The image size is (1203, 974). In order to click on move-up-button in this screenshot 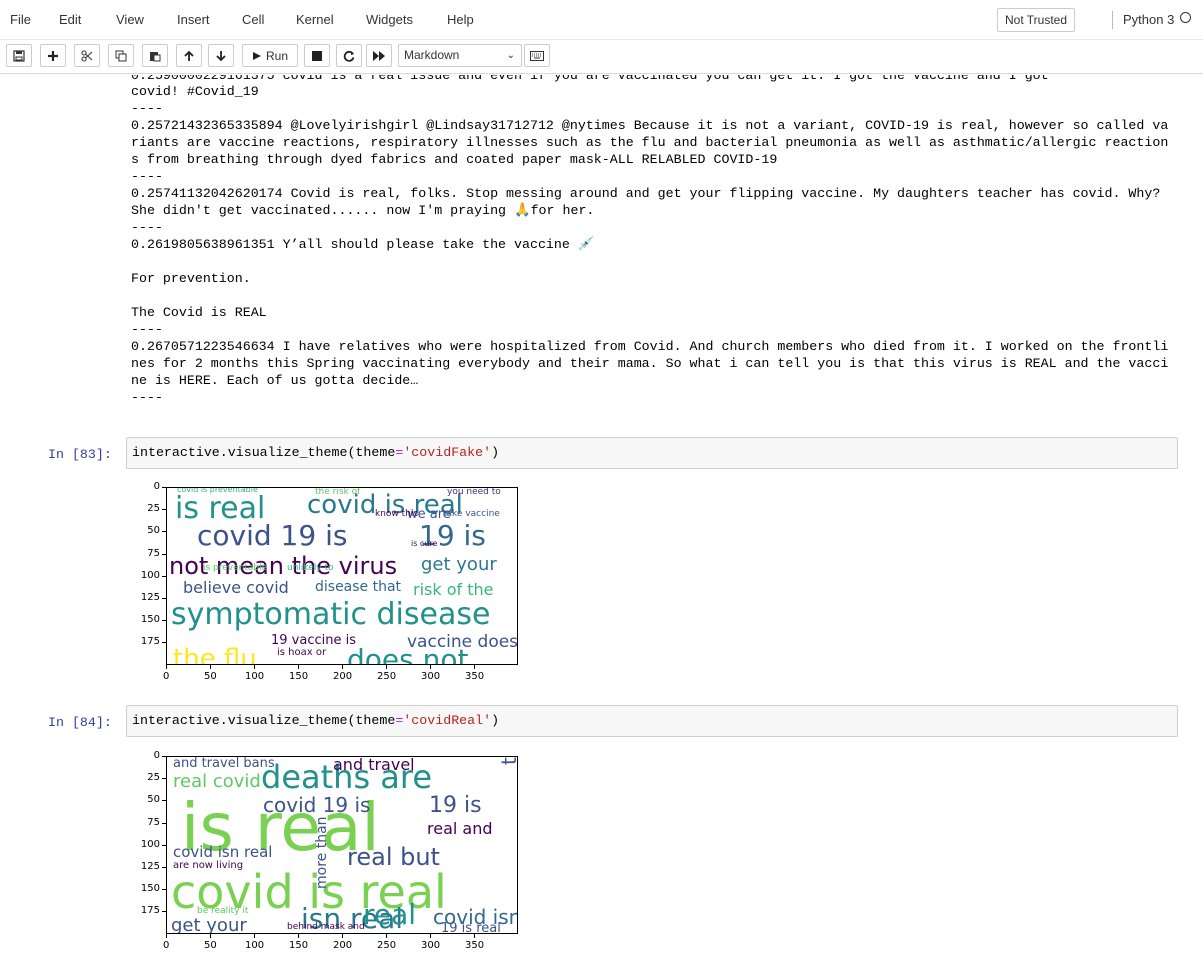, I will do `click(189, 55)`.